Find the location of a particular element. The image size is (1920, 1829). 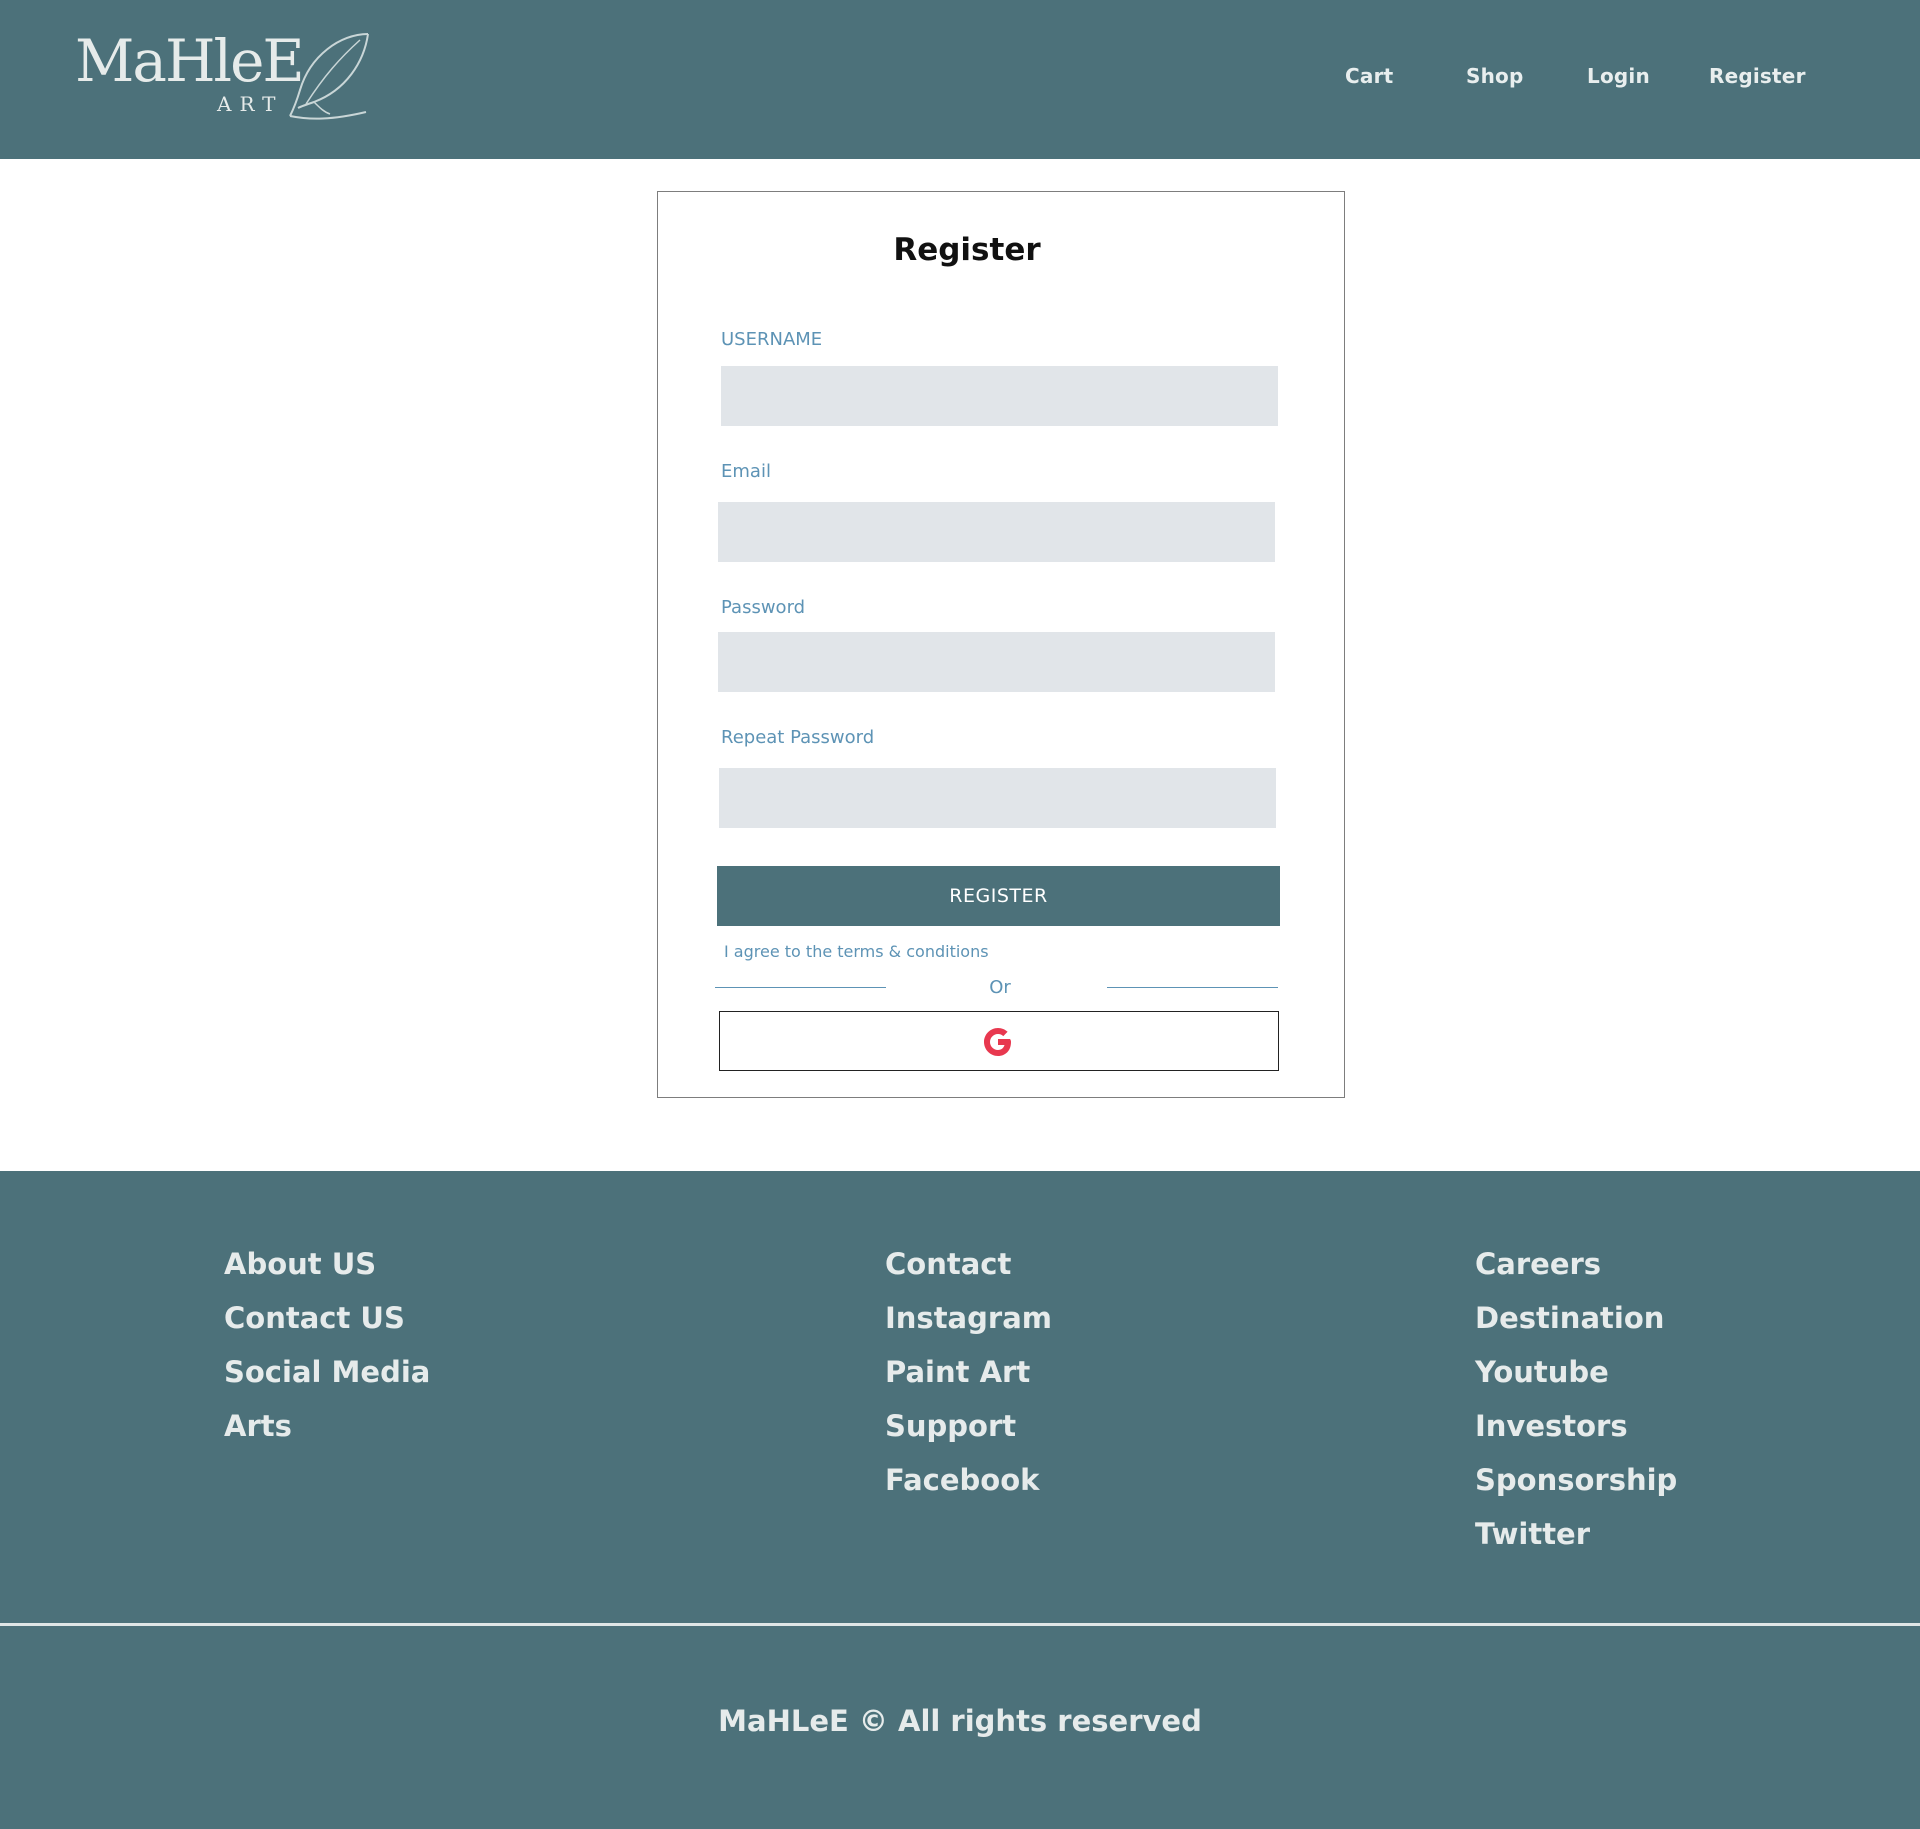

email-label: Email is located at coordinates (746, 471).